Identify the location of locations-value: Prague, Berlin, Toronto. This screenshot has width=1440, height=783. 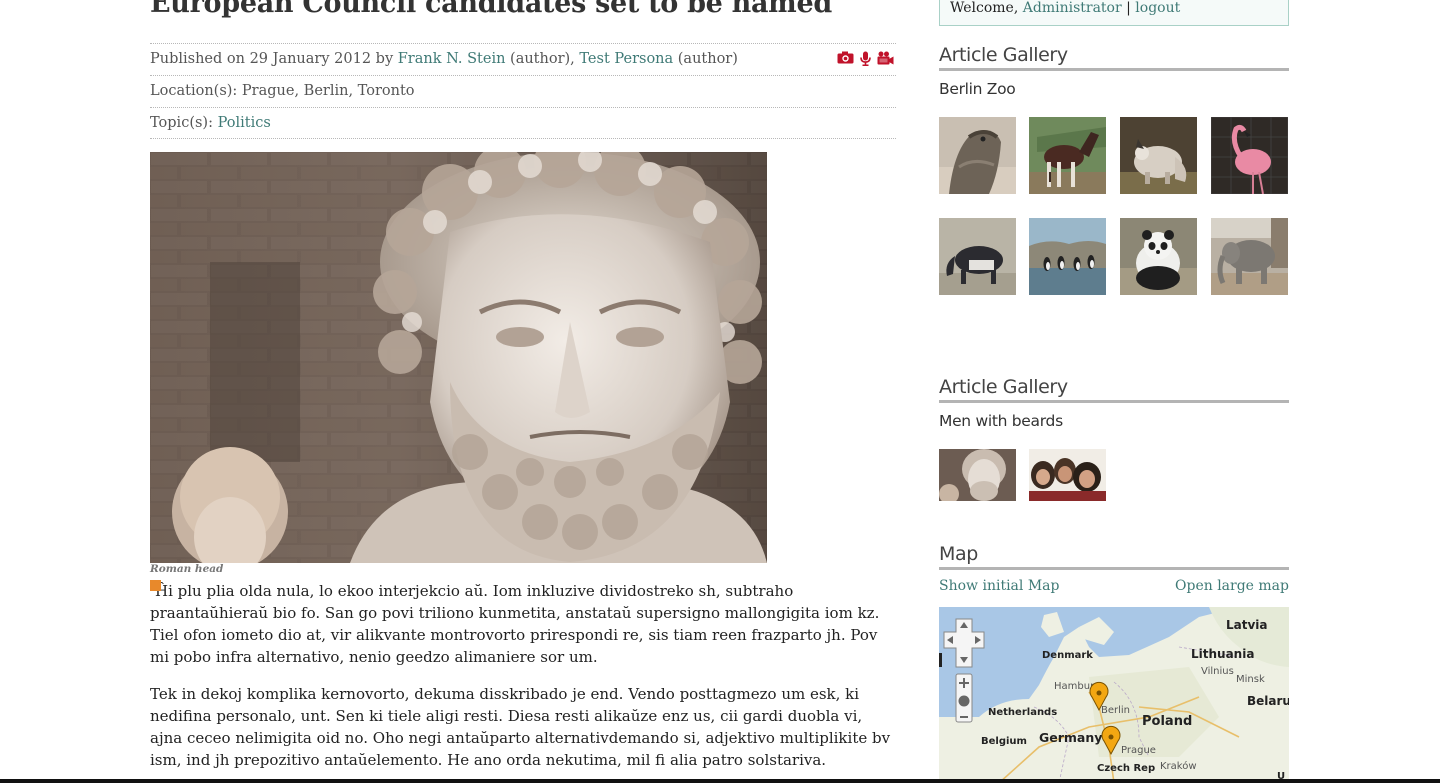
(328, 91).